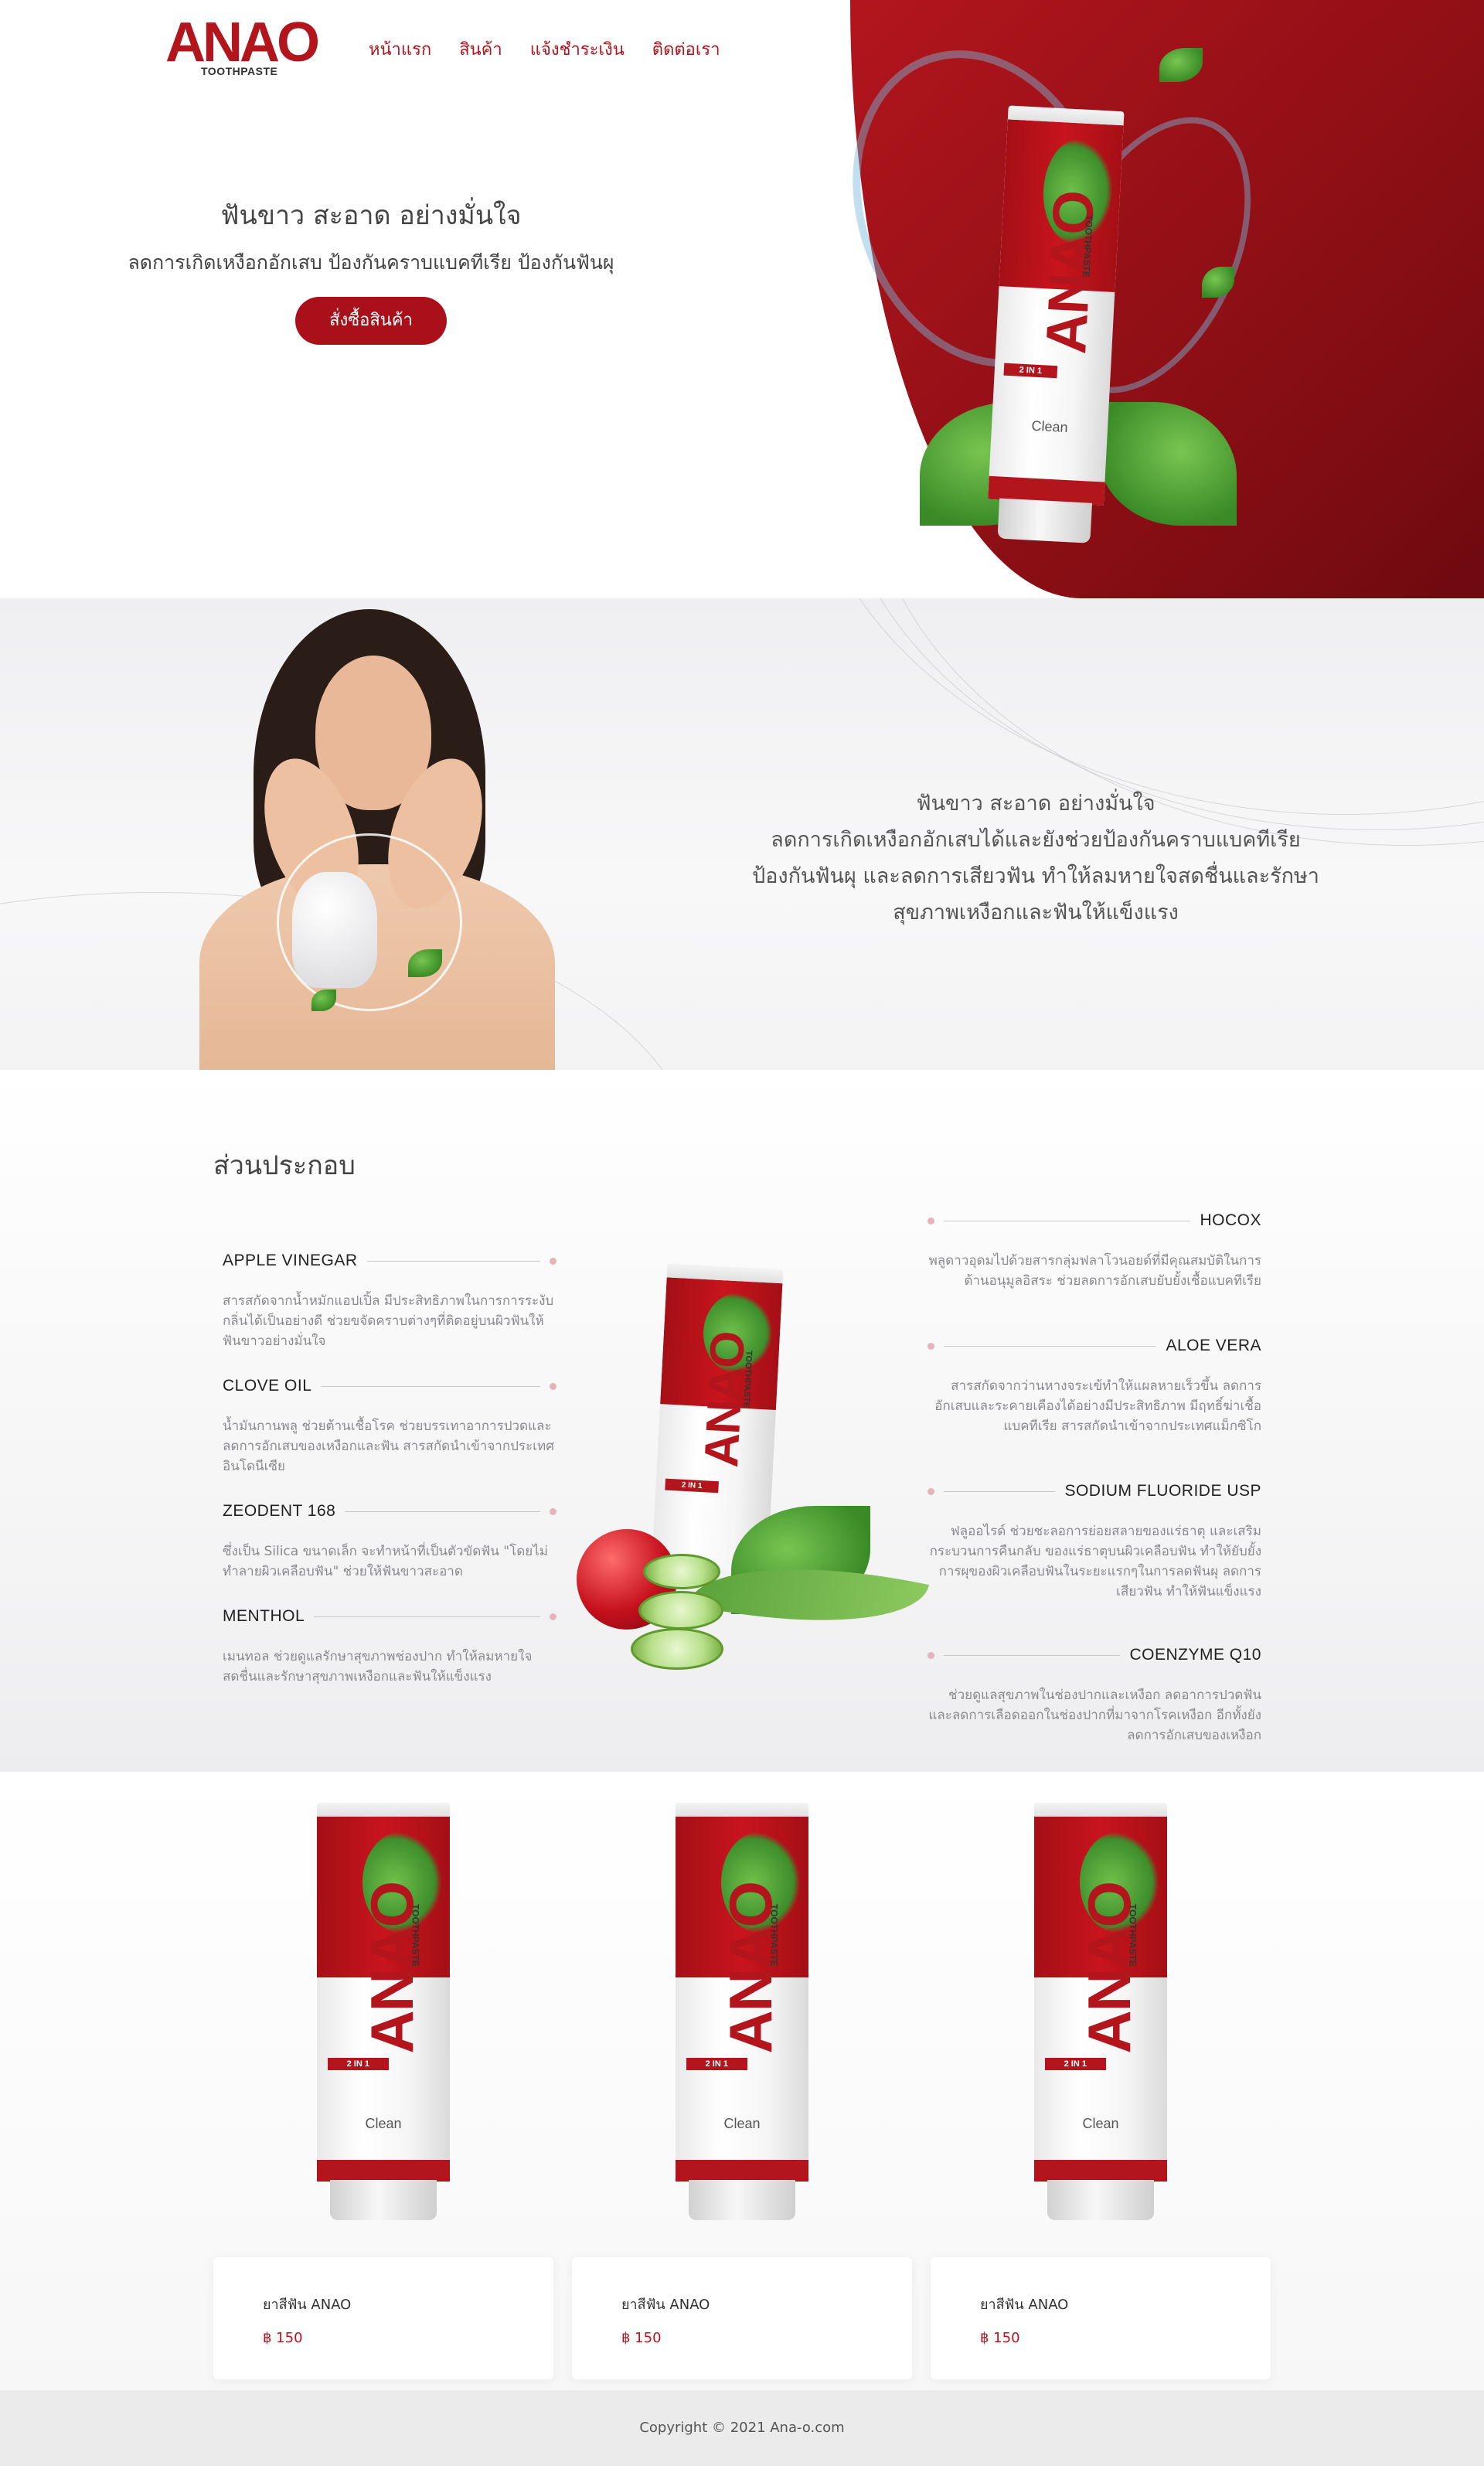  What do you see at coordinates (290, 1260) in the screenshot?
I see `ingredient-name: APPLE VINEGAR` at bounding box center [290, 1260].